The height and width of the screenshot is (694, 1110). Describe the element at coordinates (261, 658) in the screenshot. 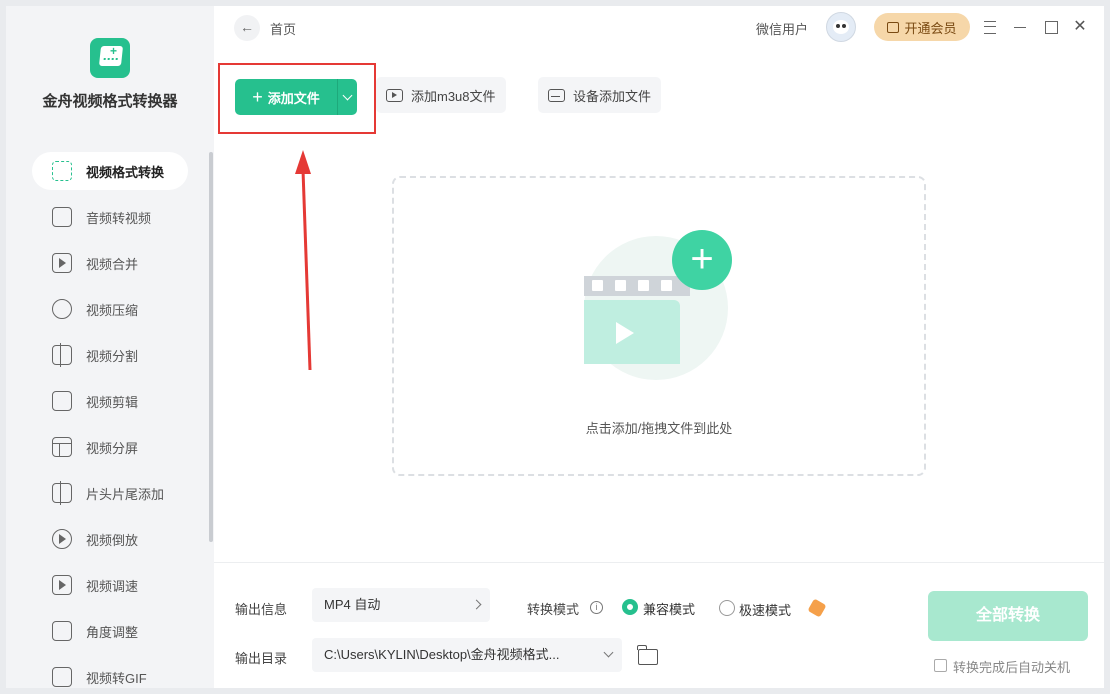

I see `output-dir-label: 输出目录` at that location.